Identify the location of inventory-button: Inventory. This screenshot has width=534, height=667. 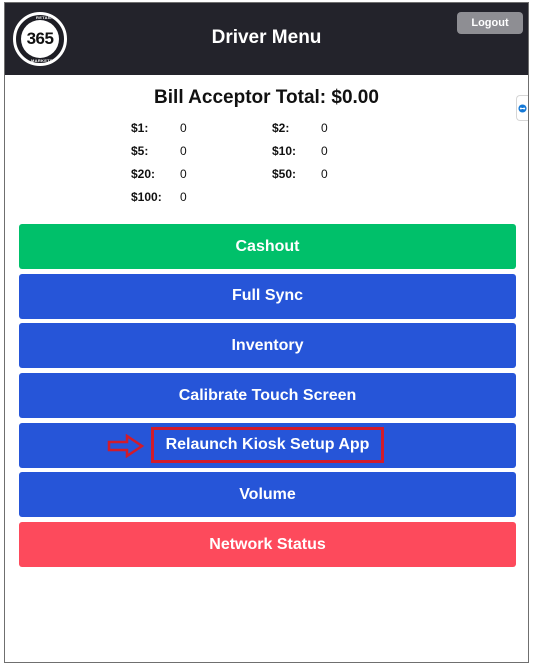
(267, 346).